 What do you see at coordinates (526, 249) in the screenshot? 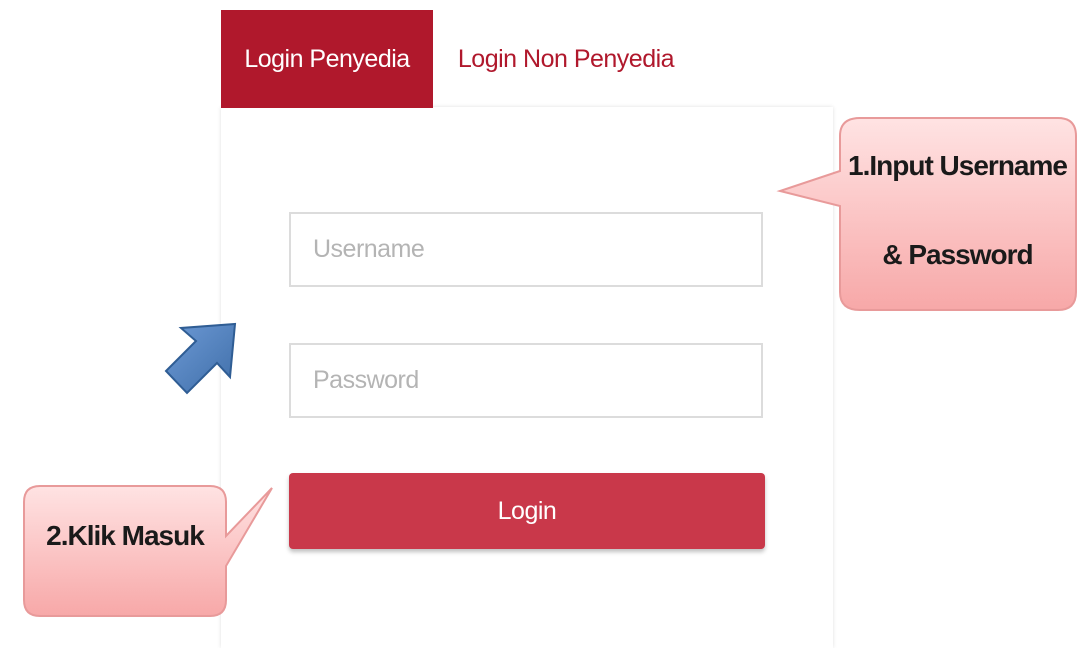
I see `username-input` at bounding box center [526, 249].